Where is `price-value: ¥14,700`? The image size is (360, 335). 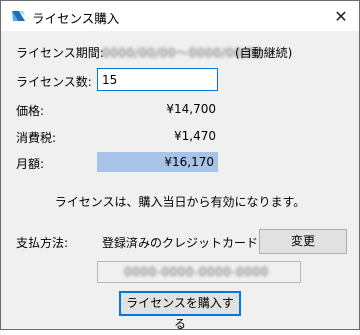 price-value: ¥14,700 is located at coordinates (191, 109).